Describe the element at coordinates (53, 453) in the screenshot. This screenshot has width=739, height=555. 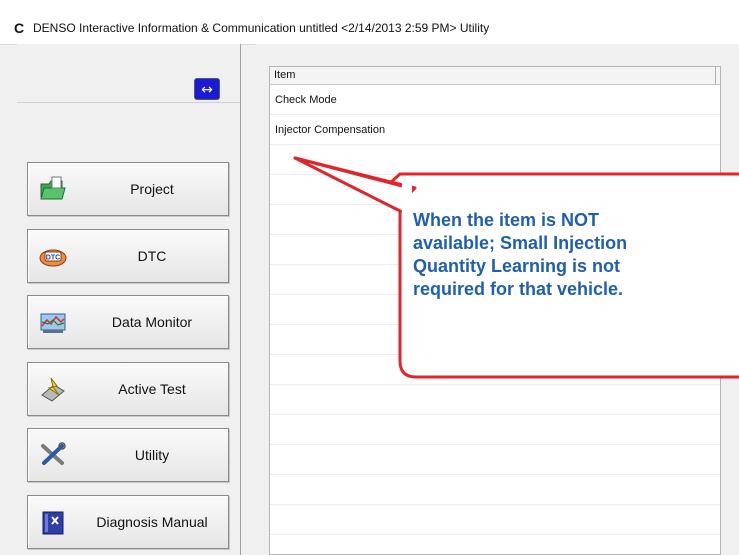
I see `utility-tools-icon` at that location.